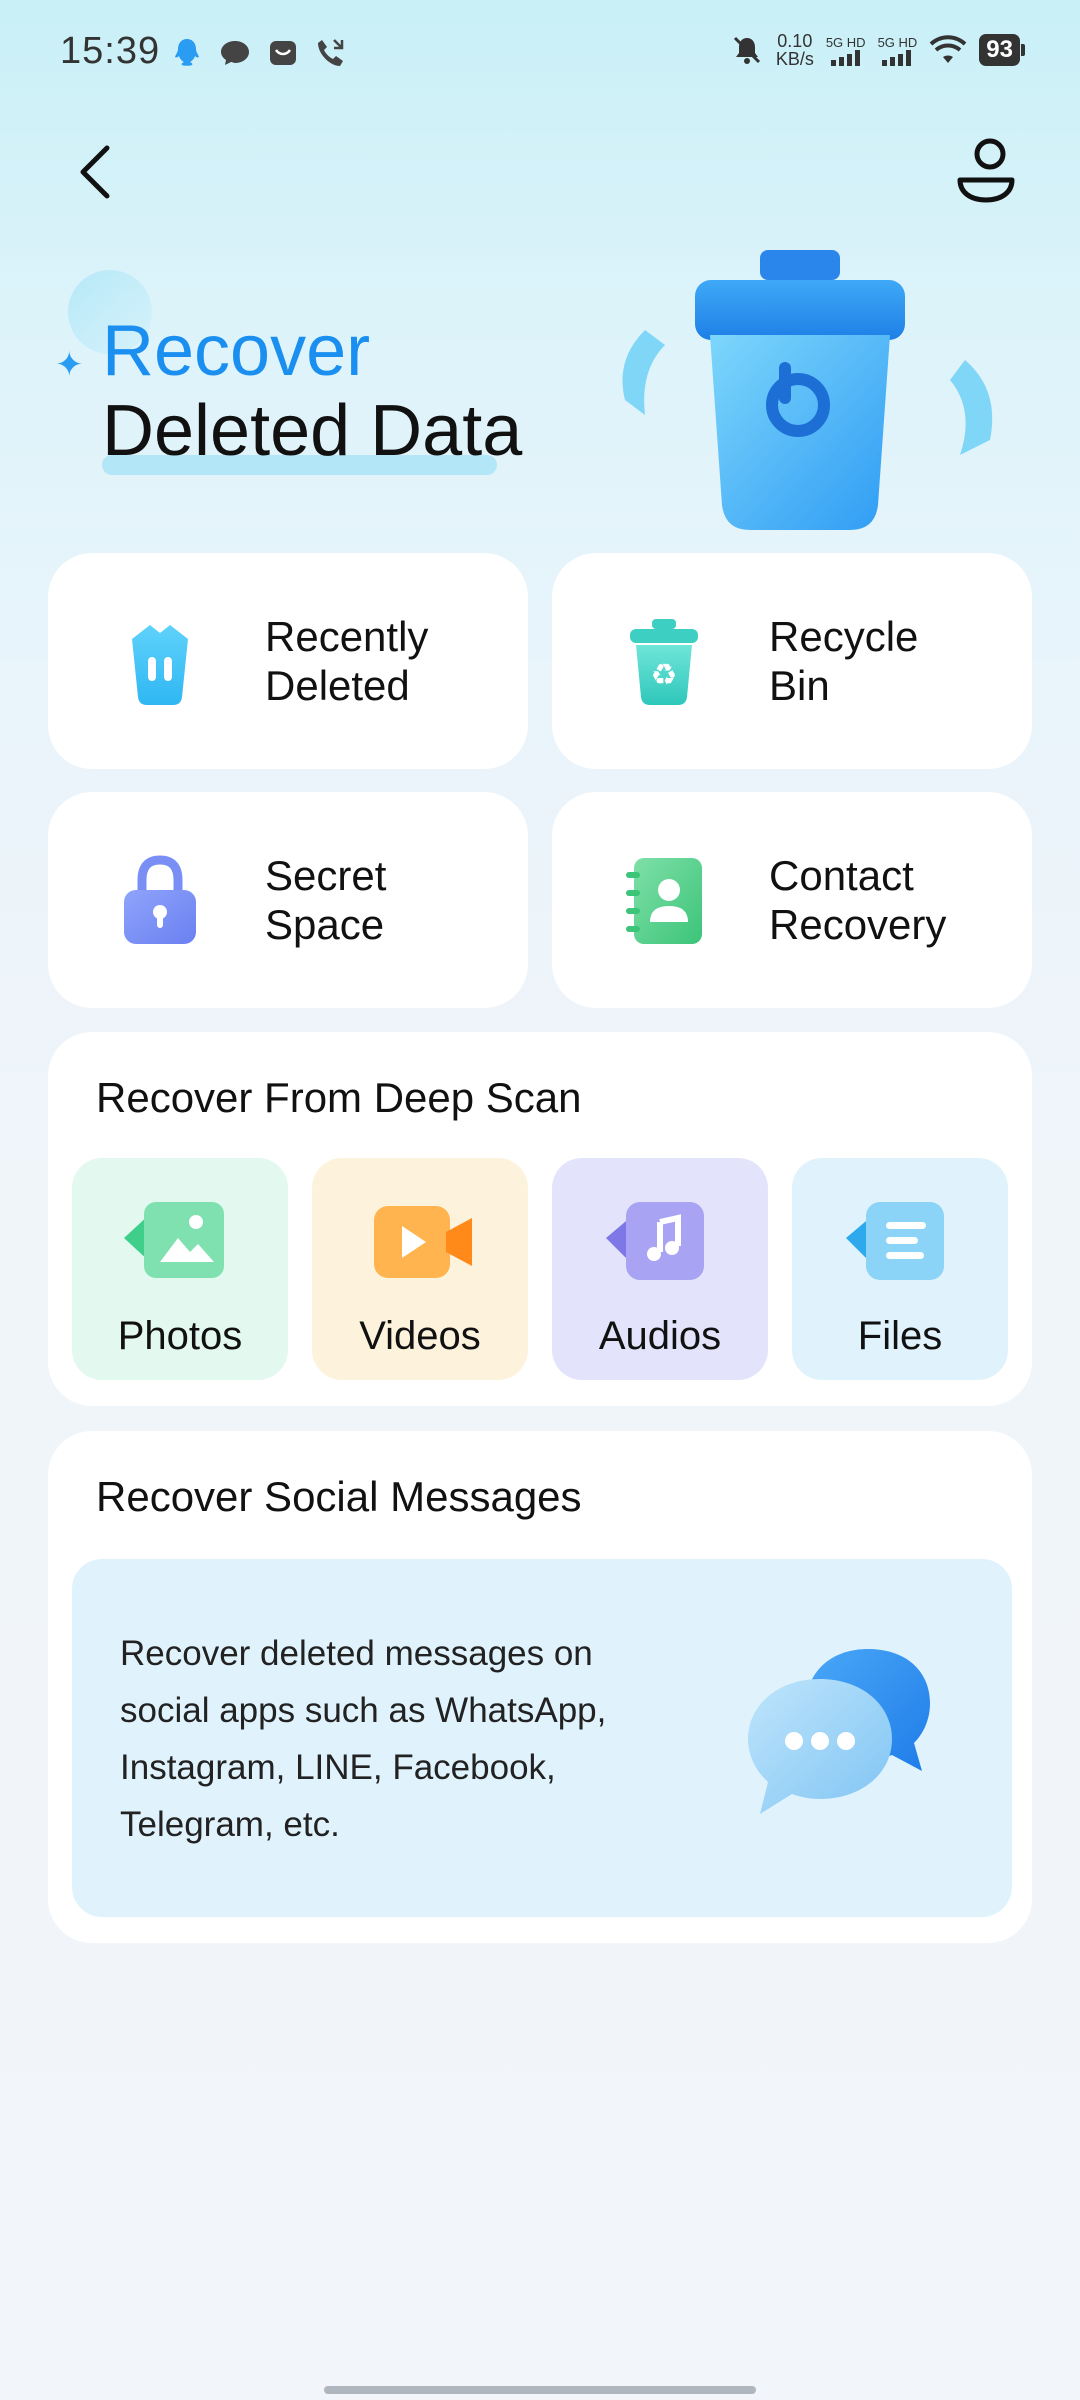  Describe the element at coordinates (180, 1336) in the screenshot. I see `scan-photos-label: Photos` at that location.